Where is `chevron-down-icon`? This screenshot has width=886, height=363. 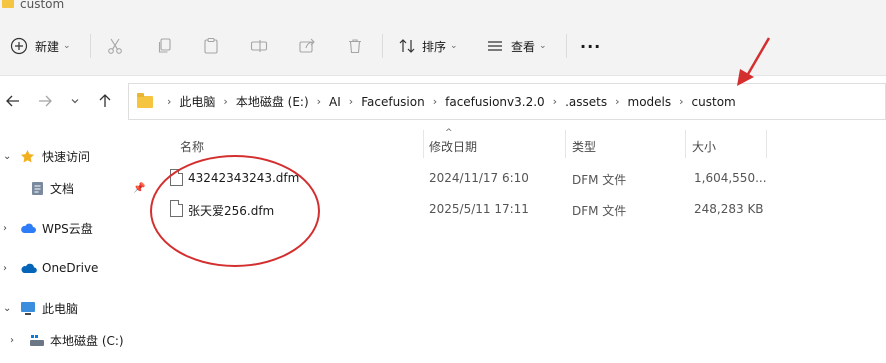
chevron-down-icon is located at coordinates (75, 101).